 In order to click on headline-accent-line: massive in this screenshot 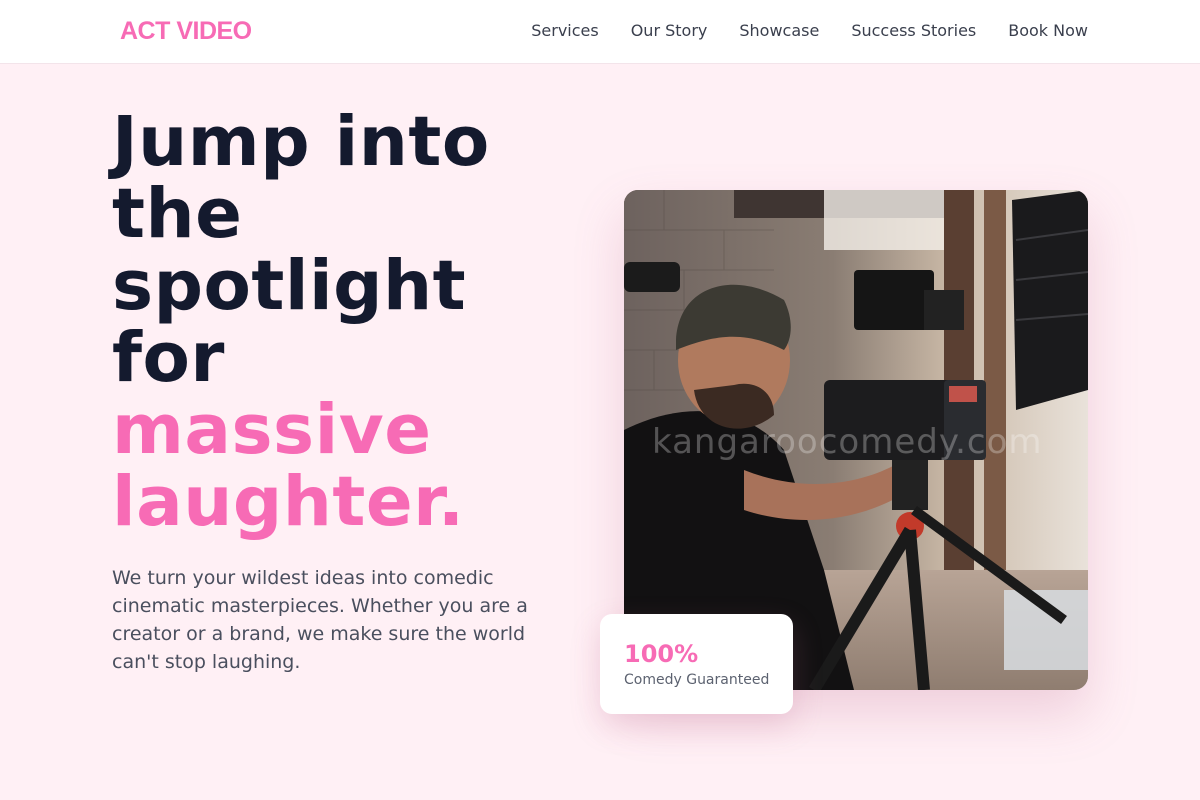, I will do `click(272, 430)`.